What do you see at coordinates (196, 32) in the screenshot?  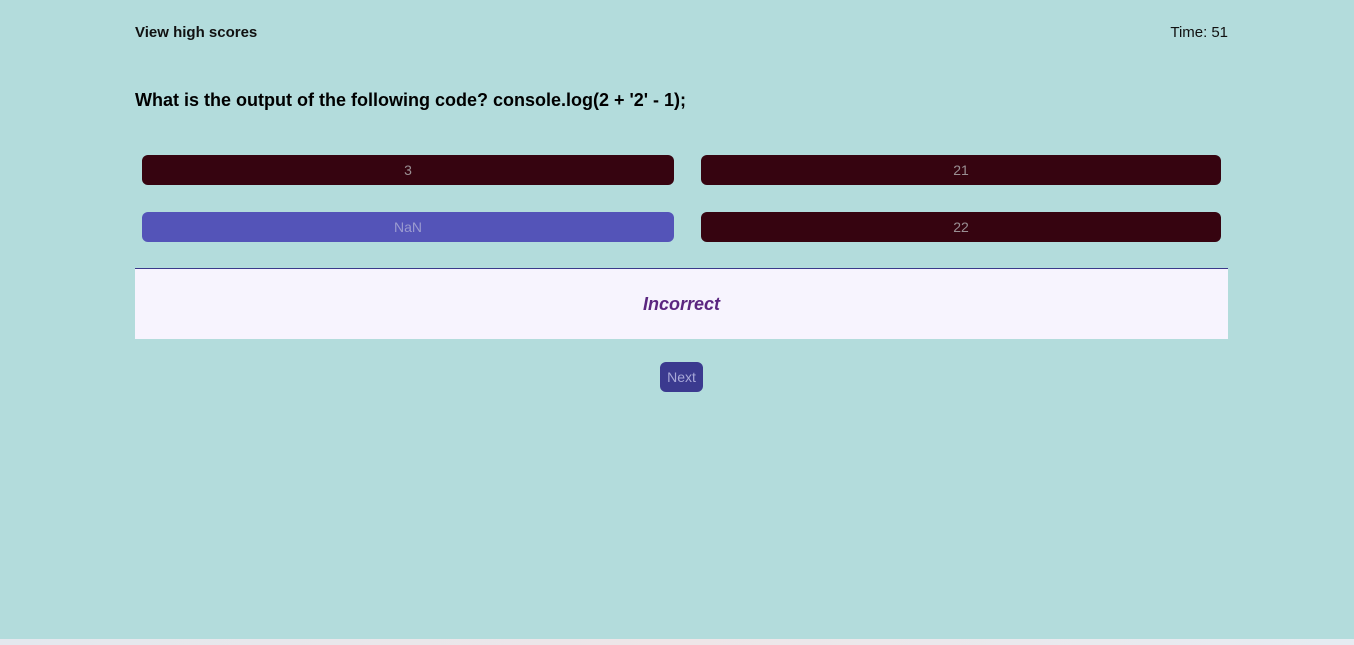 I see `view-high-scores-link: View high scores` at bounding box center [196, 32].